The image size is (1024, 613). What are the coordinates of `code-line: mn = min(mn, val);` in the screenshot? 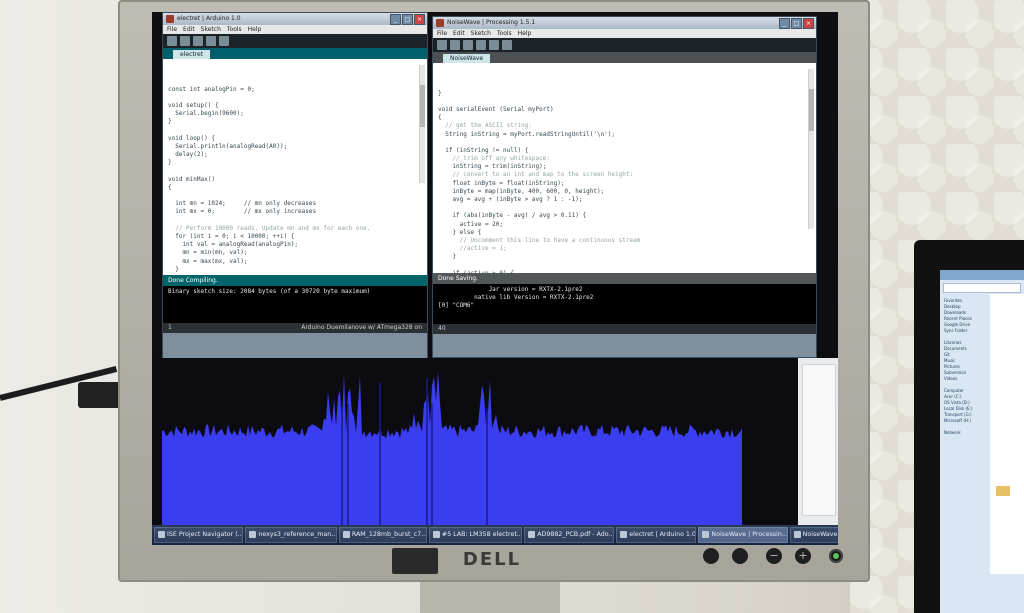 It's located at (208, 253).